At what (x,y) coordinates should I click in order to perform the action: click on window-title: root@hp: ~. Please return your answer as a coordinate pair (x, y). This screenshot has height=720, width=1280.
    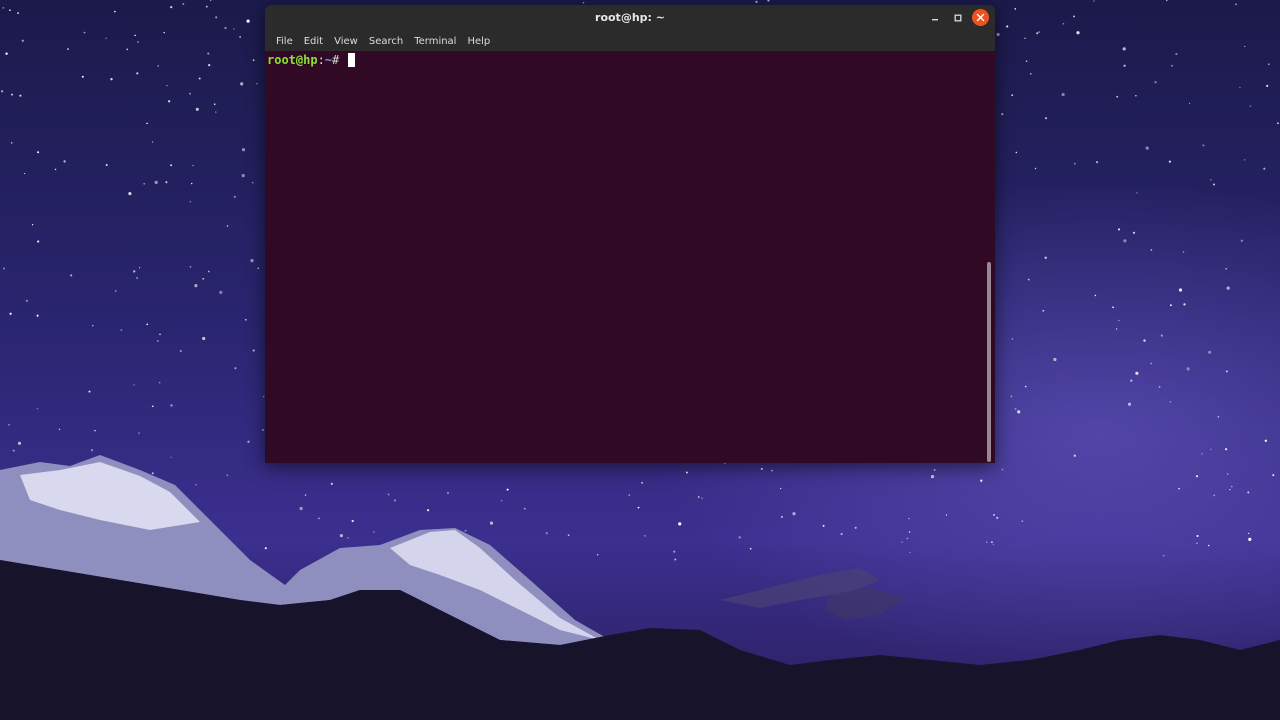
    Looking at the image, I should click on (630, 17).